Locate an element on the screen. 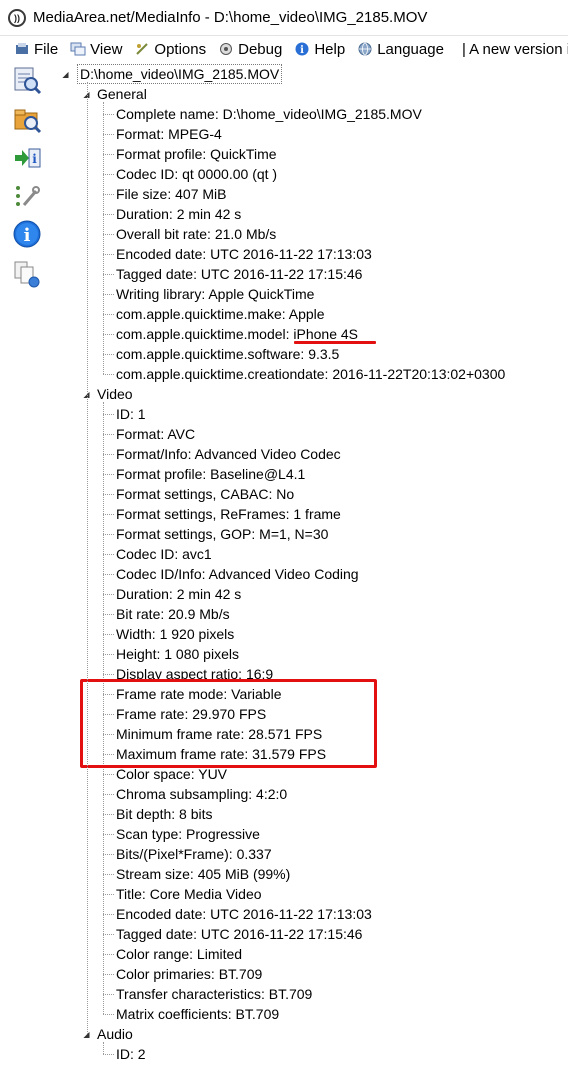  menu-debug: Debug is located at coordinates (250, 49).